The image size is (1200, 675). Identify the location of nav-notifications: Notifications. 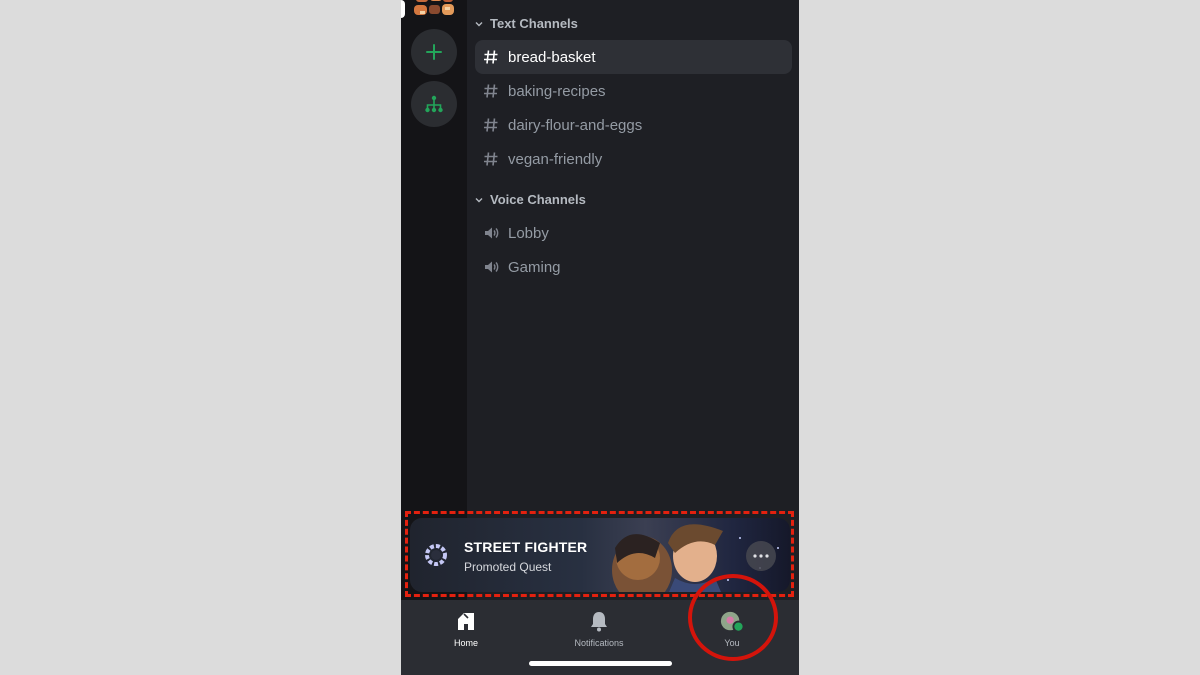
(599, 629).